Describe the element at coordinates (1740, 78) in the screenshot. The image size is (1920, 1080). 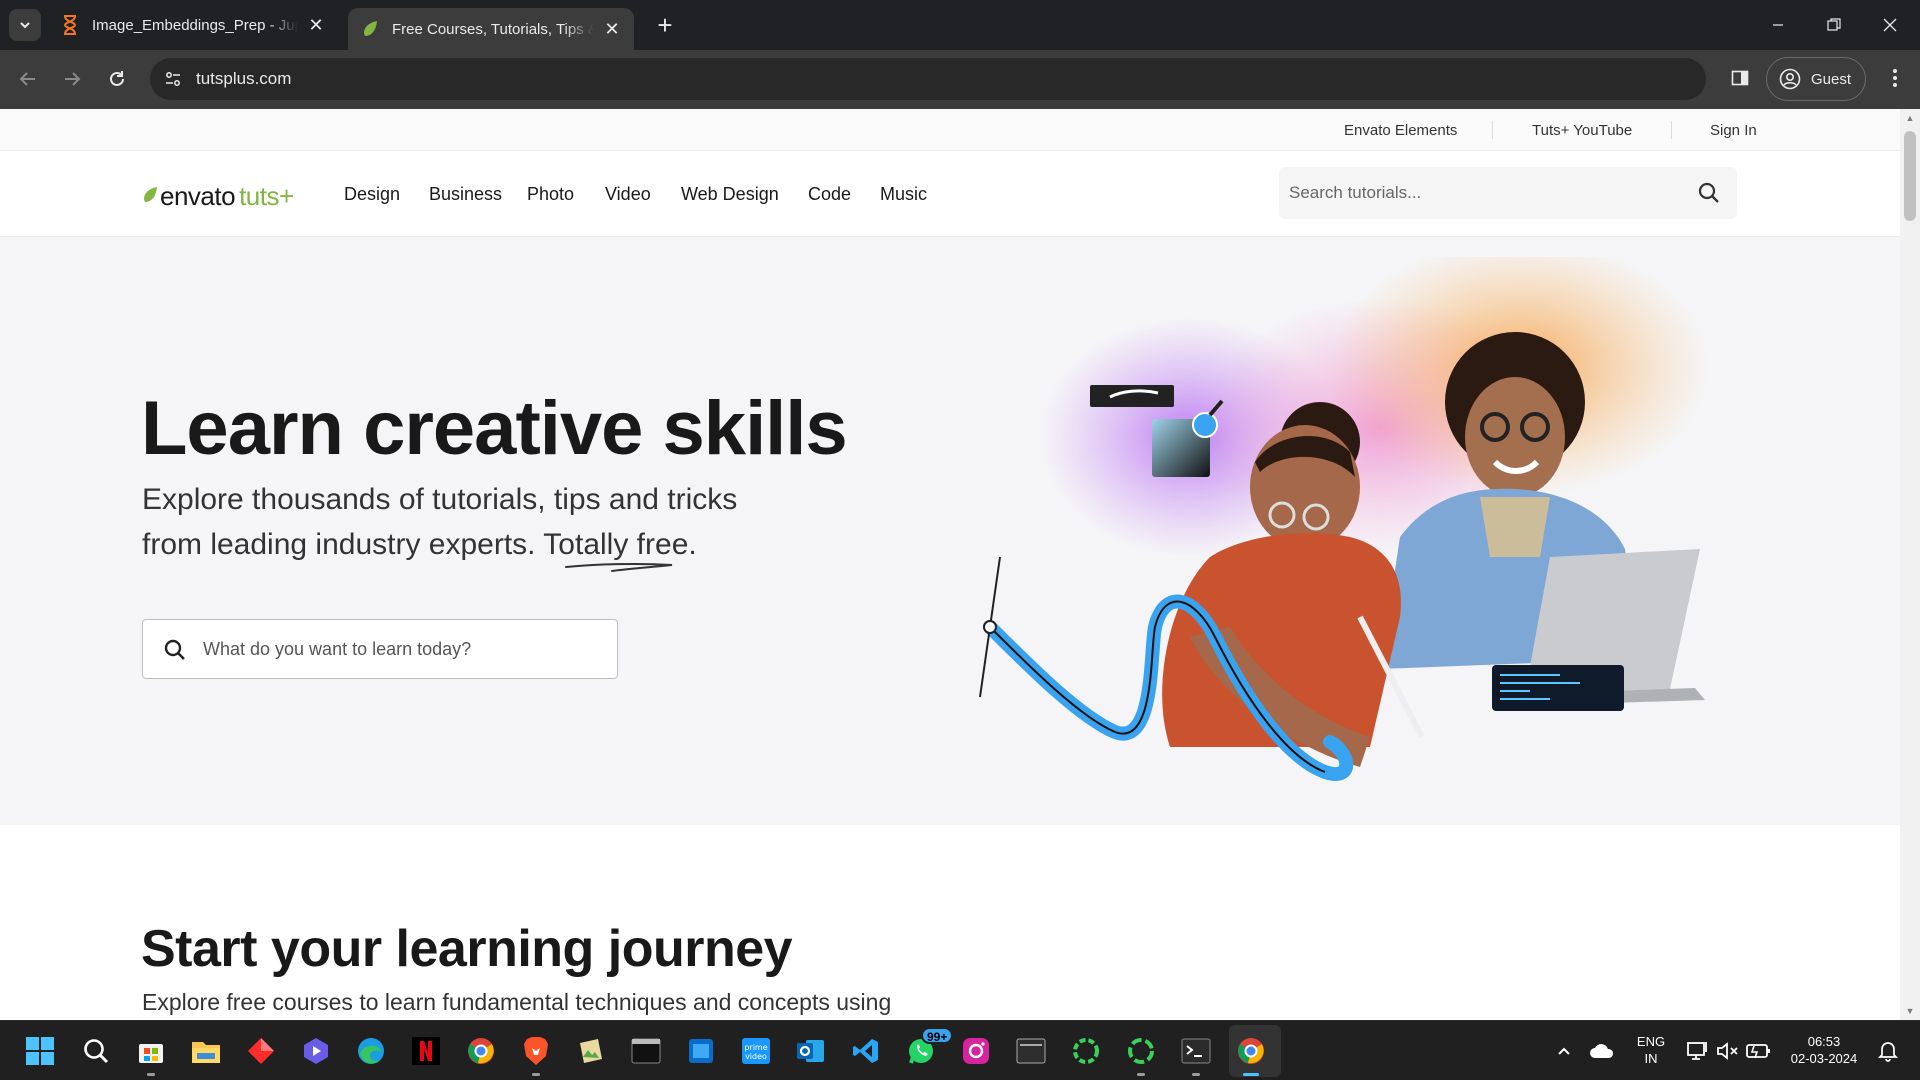
I see `side-panel-icon` at that location.